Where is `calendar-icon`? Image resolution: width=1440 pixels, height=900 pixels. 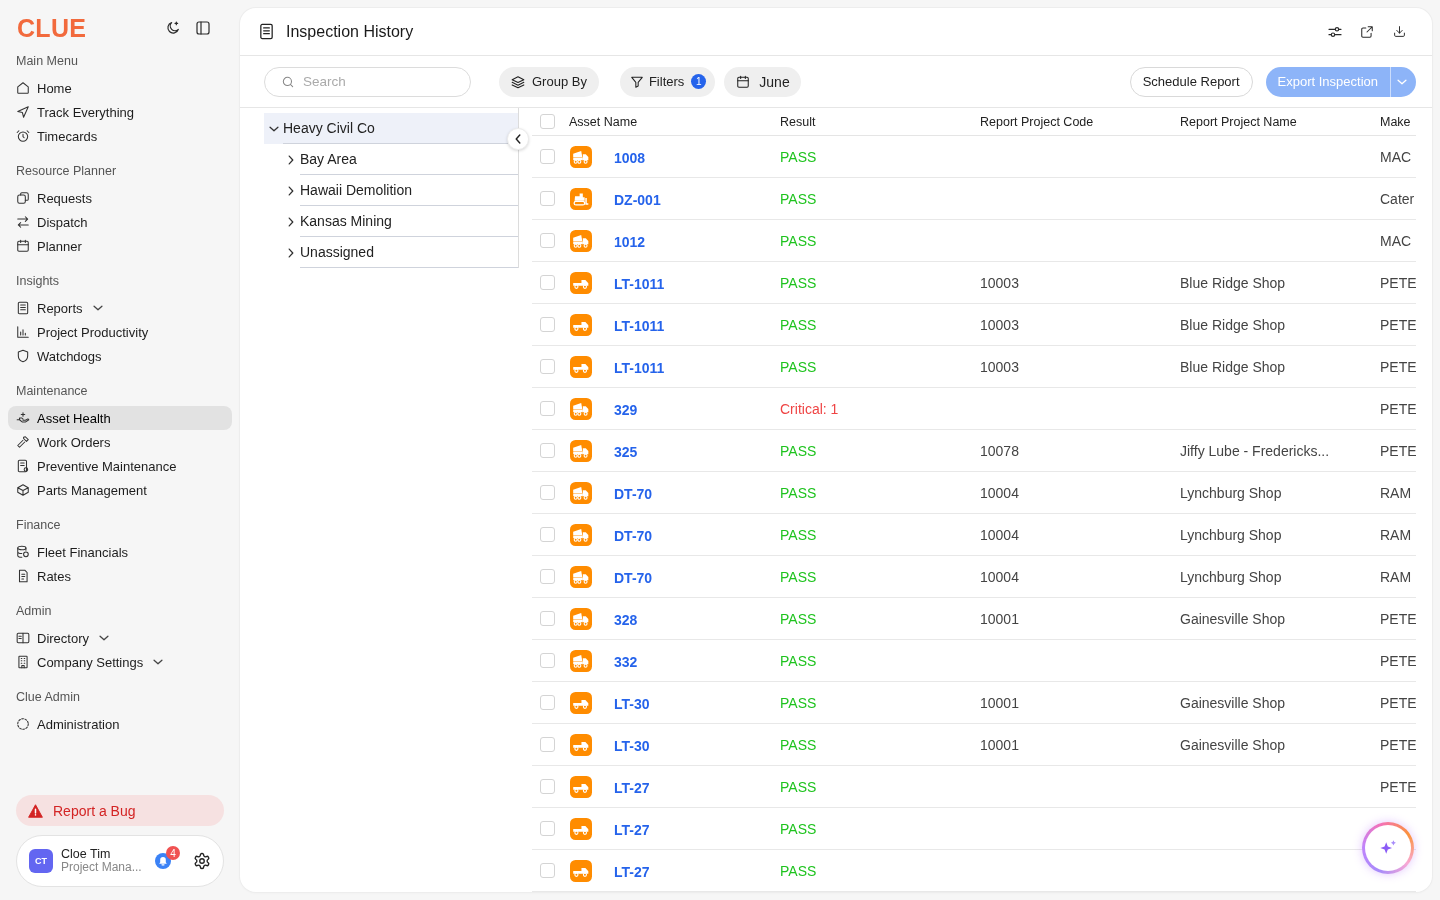 calendar-icon is located at coordinates (23, 246).